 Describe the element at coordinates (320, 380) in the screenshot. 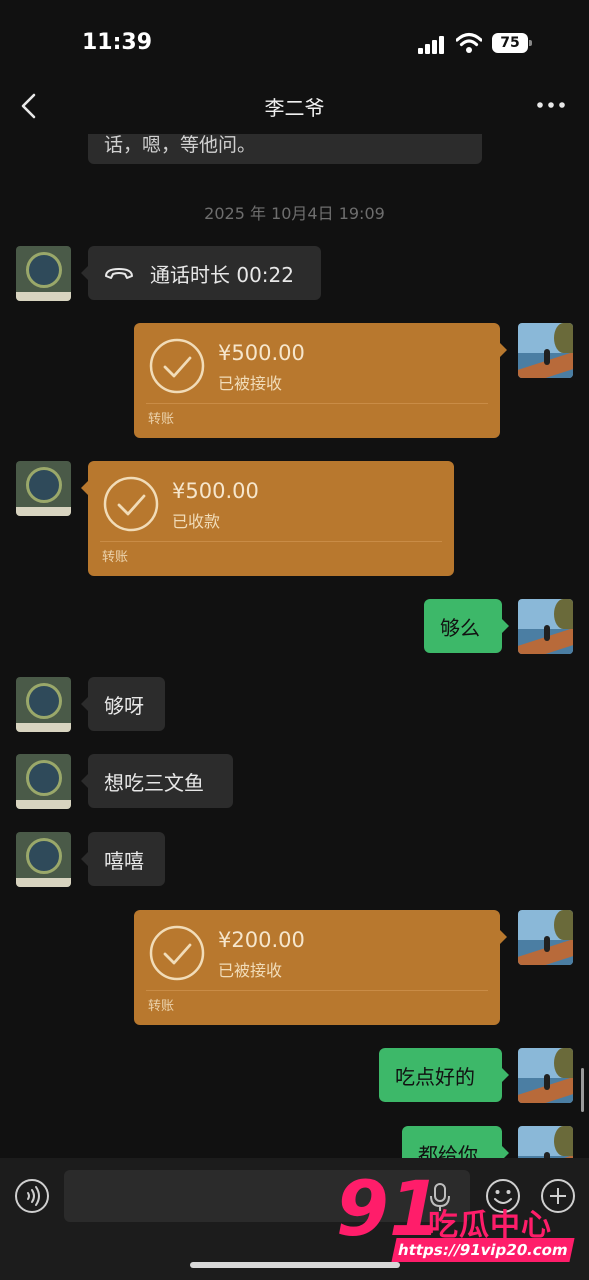

I see `transfer-card: ¥500.00 已被接收 转账` at that location.